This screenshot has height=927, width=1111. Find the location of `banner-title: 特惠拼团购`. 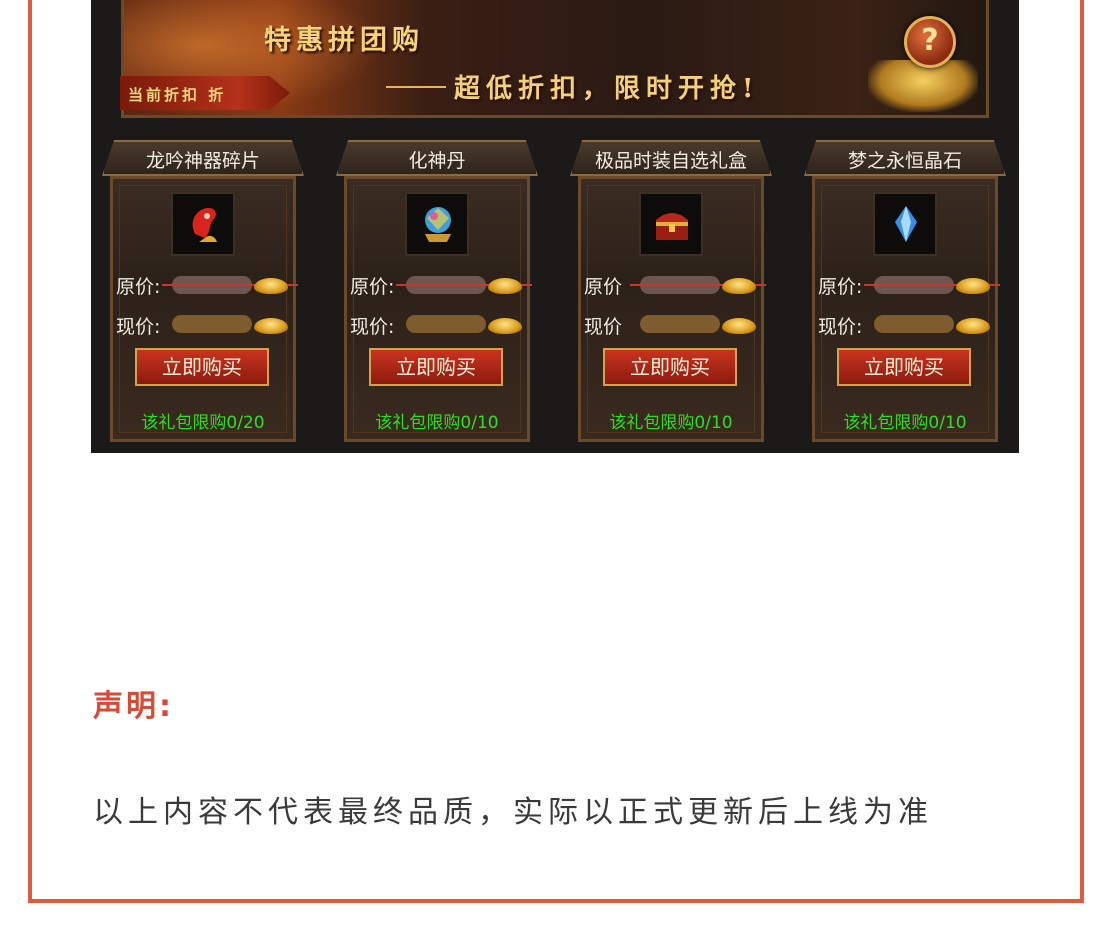

banner-title: 特惠拼团购 is located at coordinates (344, 40).